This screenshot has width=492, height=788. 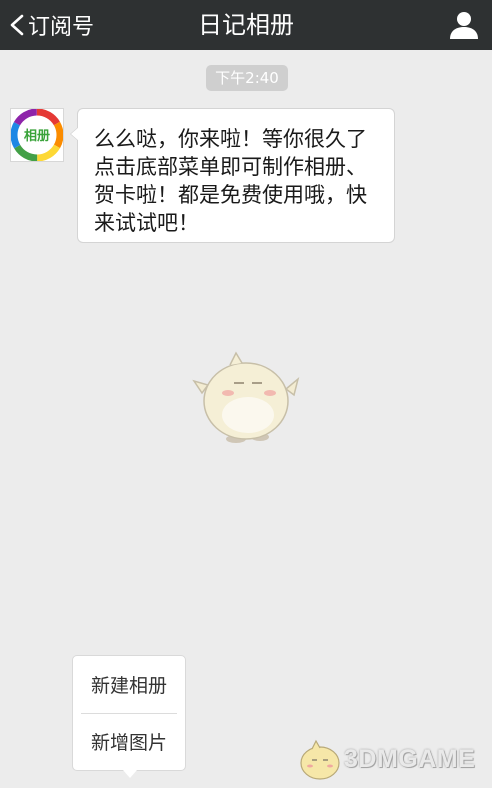 What do you see at coordinates (129, 743) in the screenshot?
I see `menu-item-add-image: 新增图片` at bounding box center [129, 743].